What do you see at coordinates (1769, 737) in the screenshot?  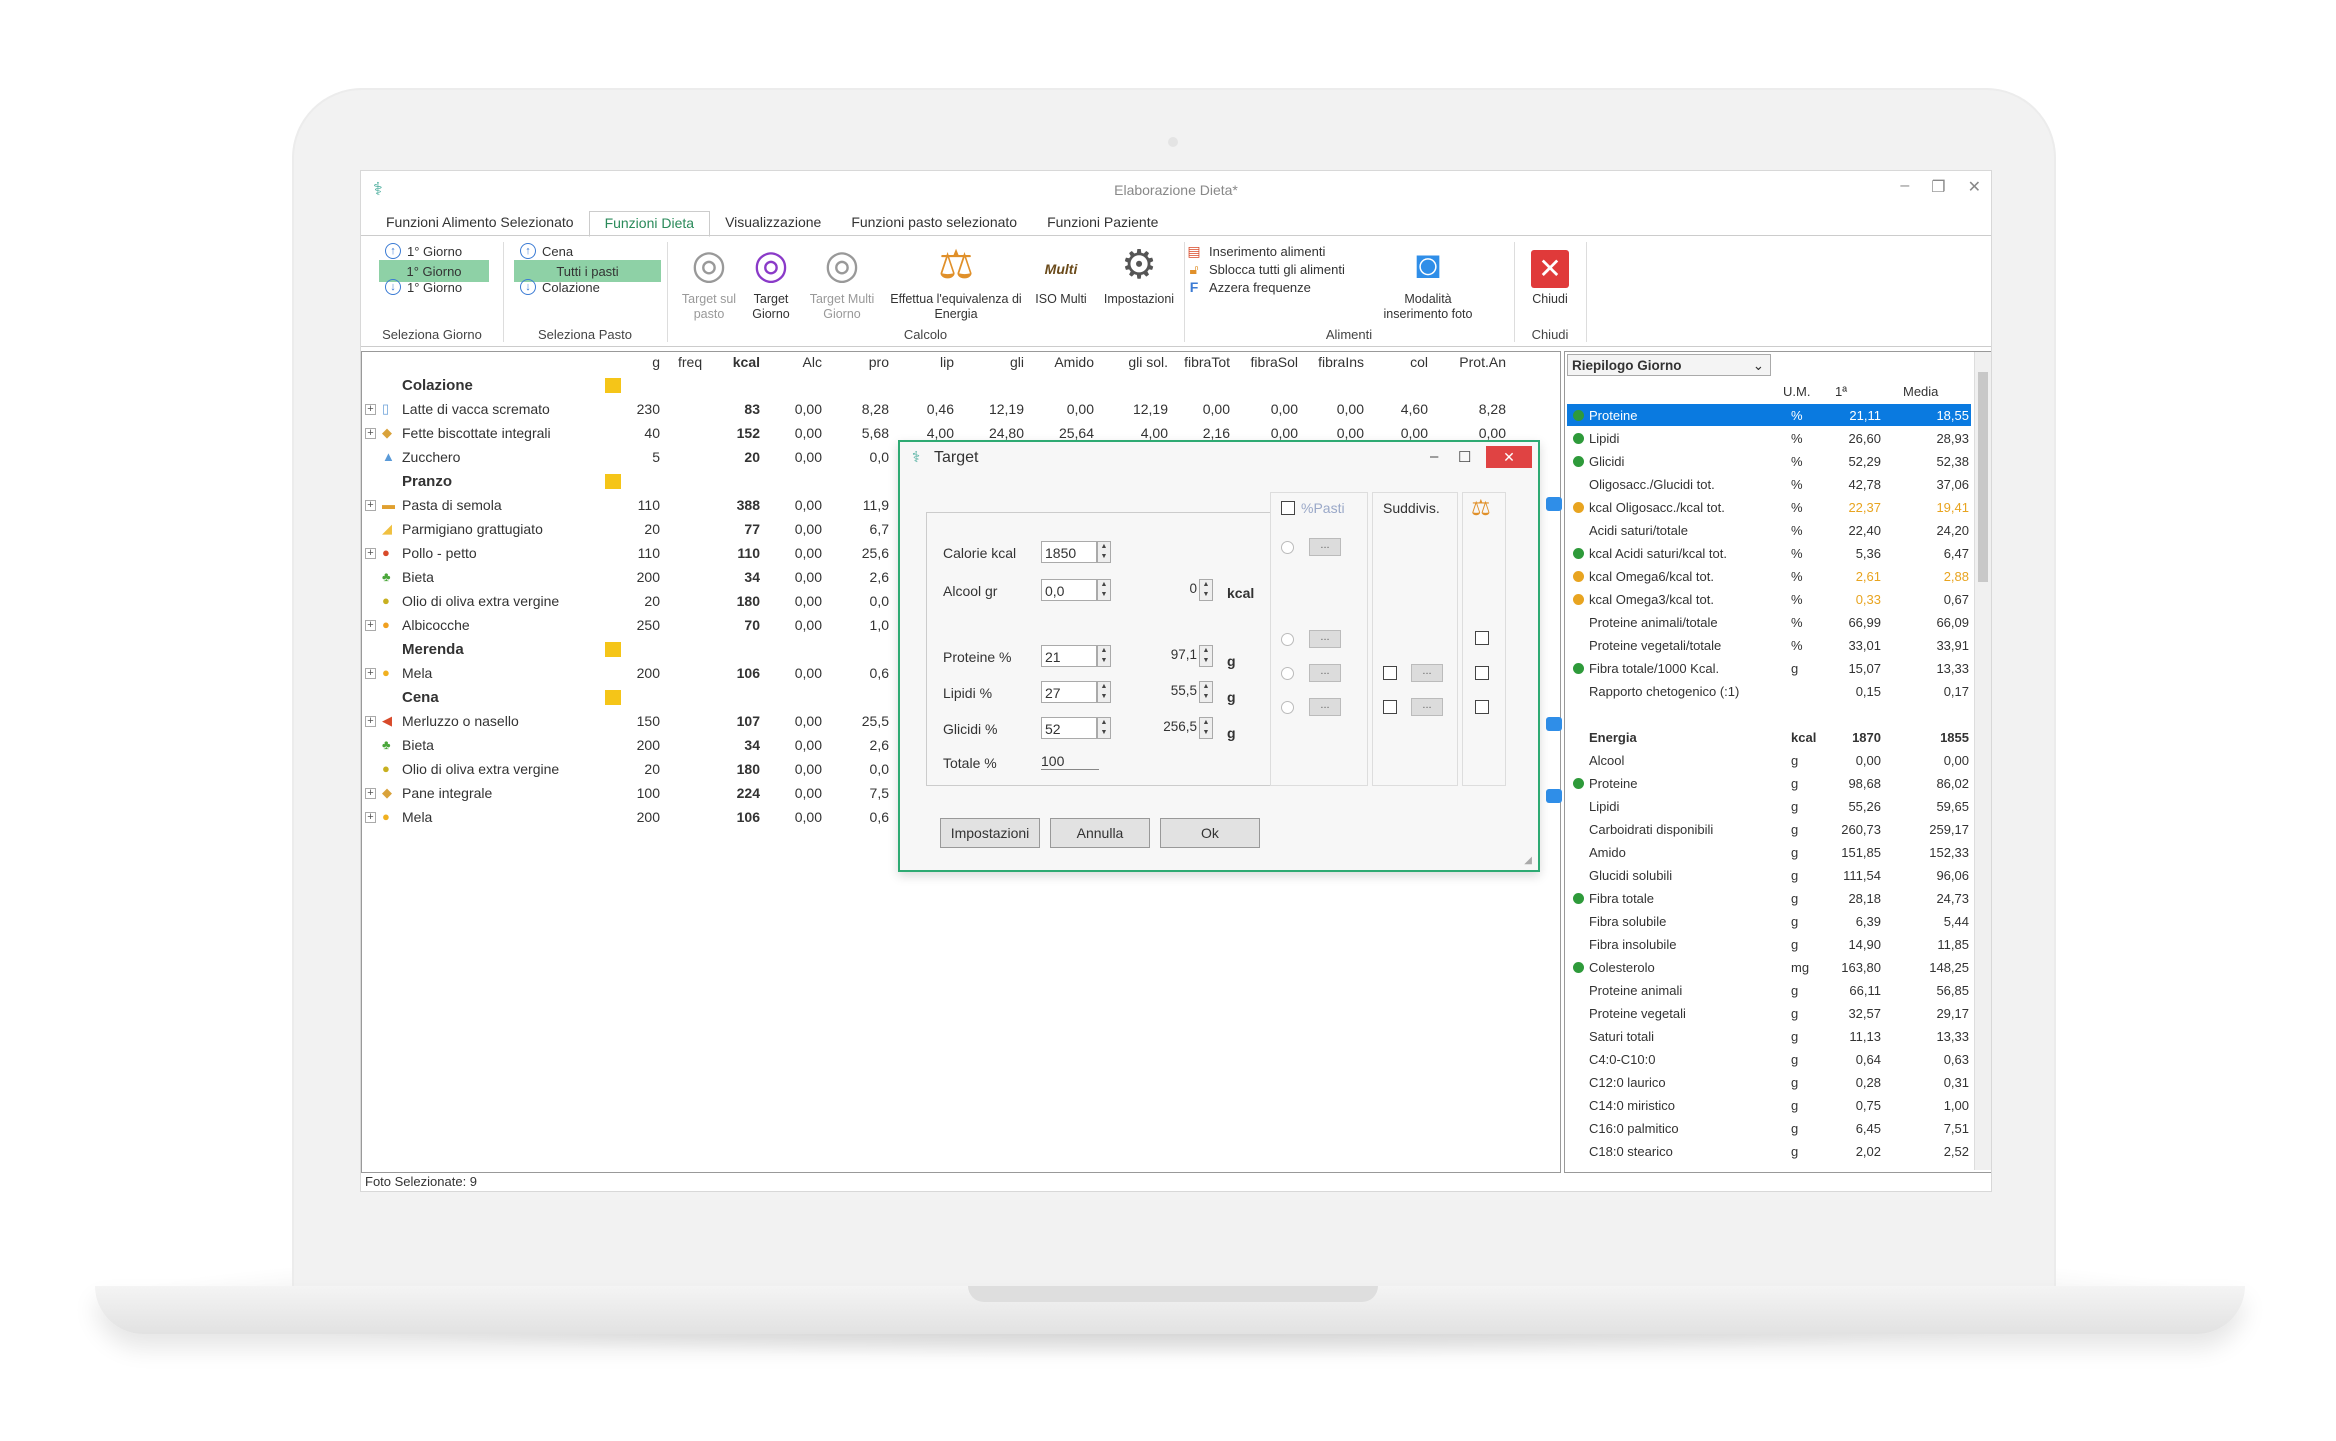 I see `summary-row: Energia kcal 1870 1855` at bounding box center [1769, 737].